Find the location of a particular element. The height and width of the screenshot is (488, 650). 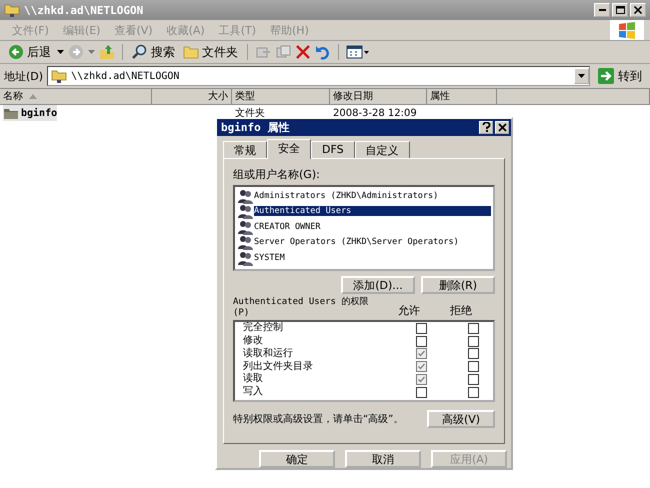

permission-name: 写入 is located at coordinates (253, 392).